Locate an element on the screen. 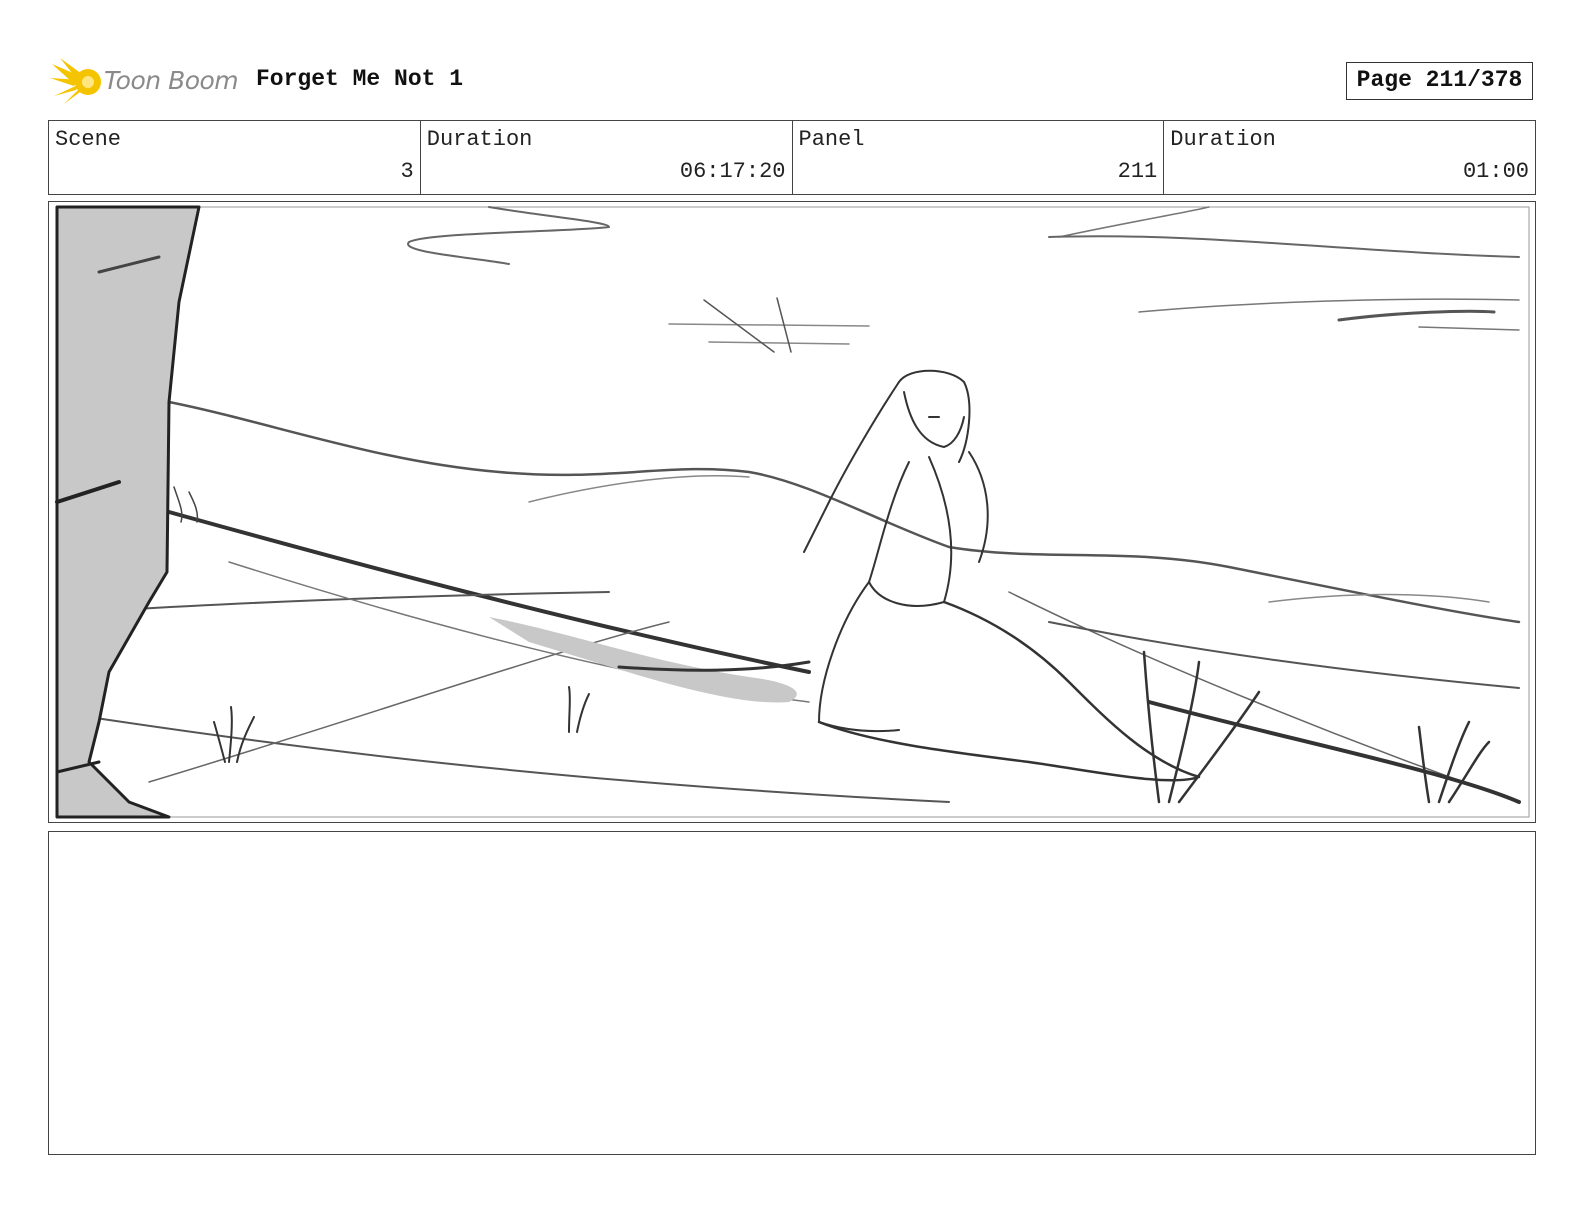  panel-cell: Panel 211 is located at coordinates (979, 157).